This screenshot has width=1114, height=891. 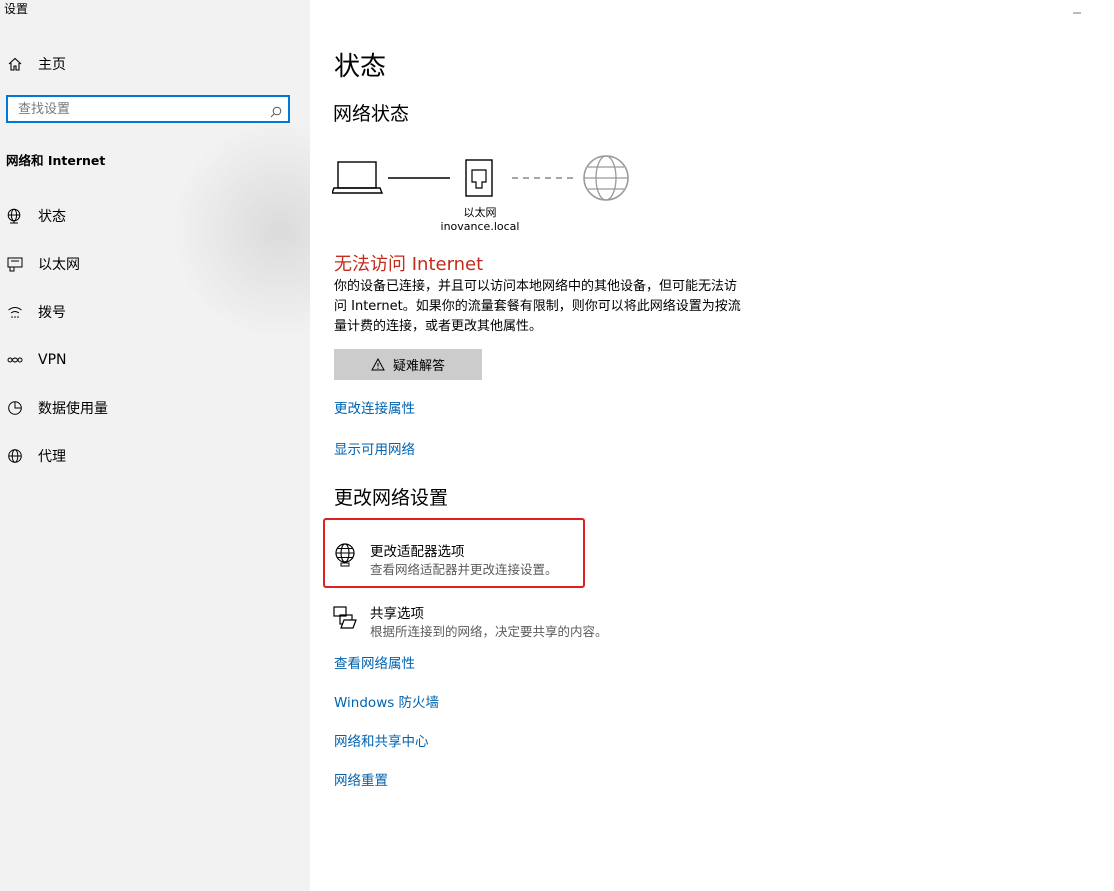 I want to click on option-description: 根据所连接到的网络，决定要共享的内容。, so click(x=489, y=631).